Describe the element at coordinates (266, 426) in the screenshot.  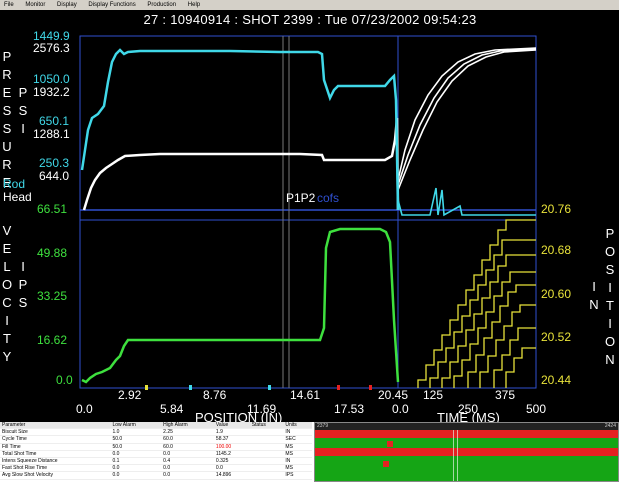
I see `col-status: Status` at that location.